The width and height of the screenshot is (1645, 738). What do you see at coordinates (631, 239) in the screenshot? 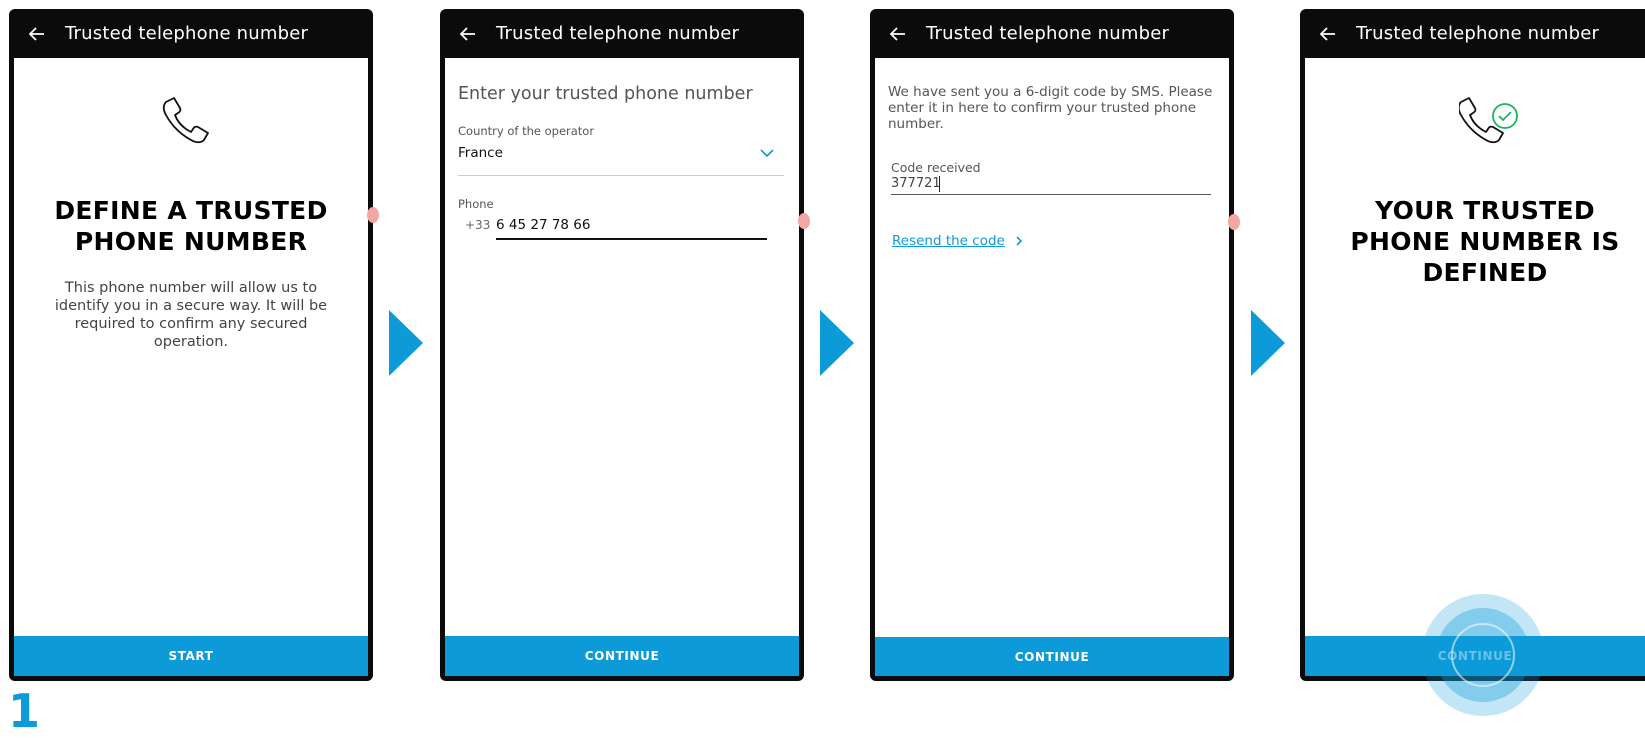
I see `phone-underline` at bounding box center [631, 239].